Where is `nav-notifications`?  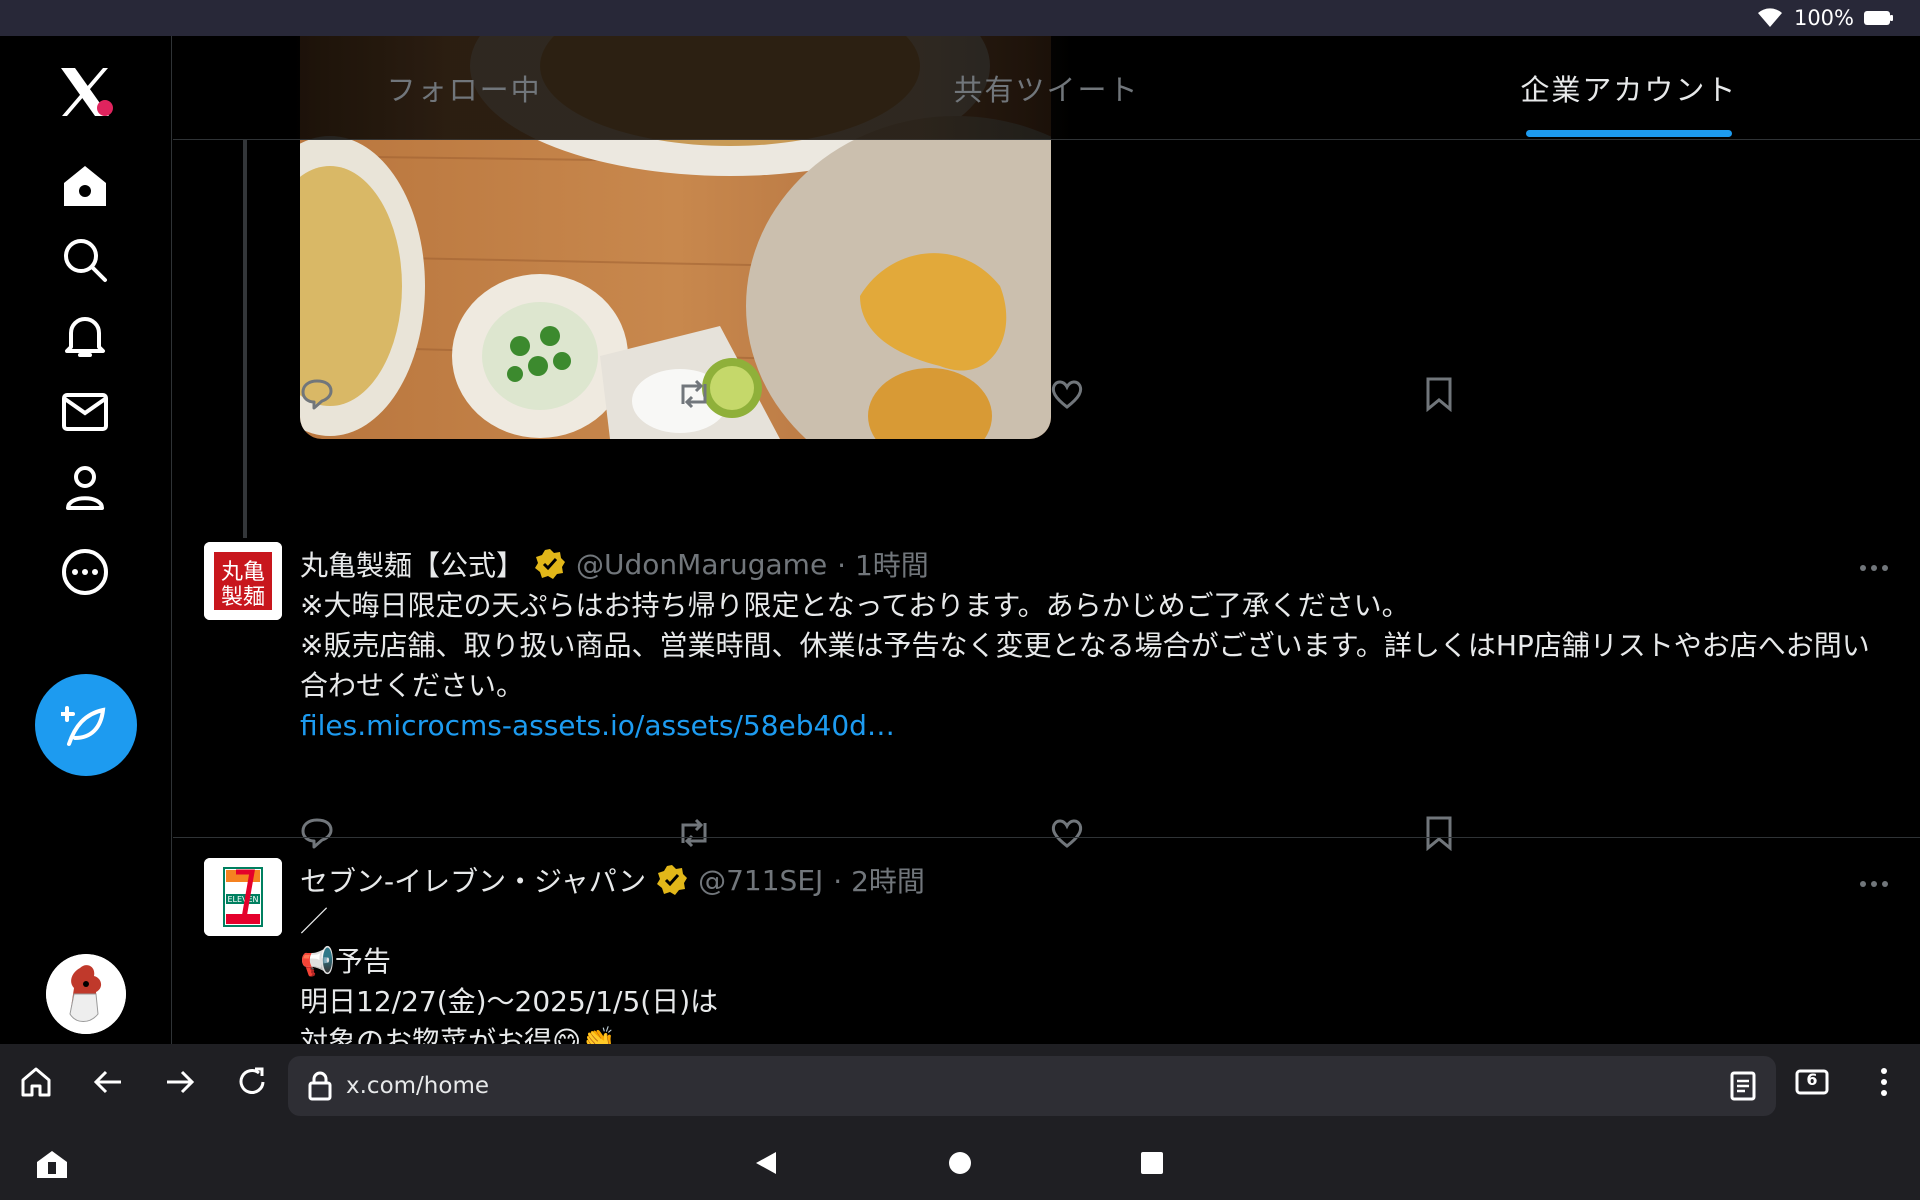 nav-notifications is located at coordinates (85, 336).